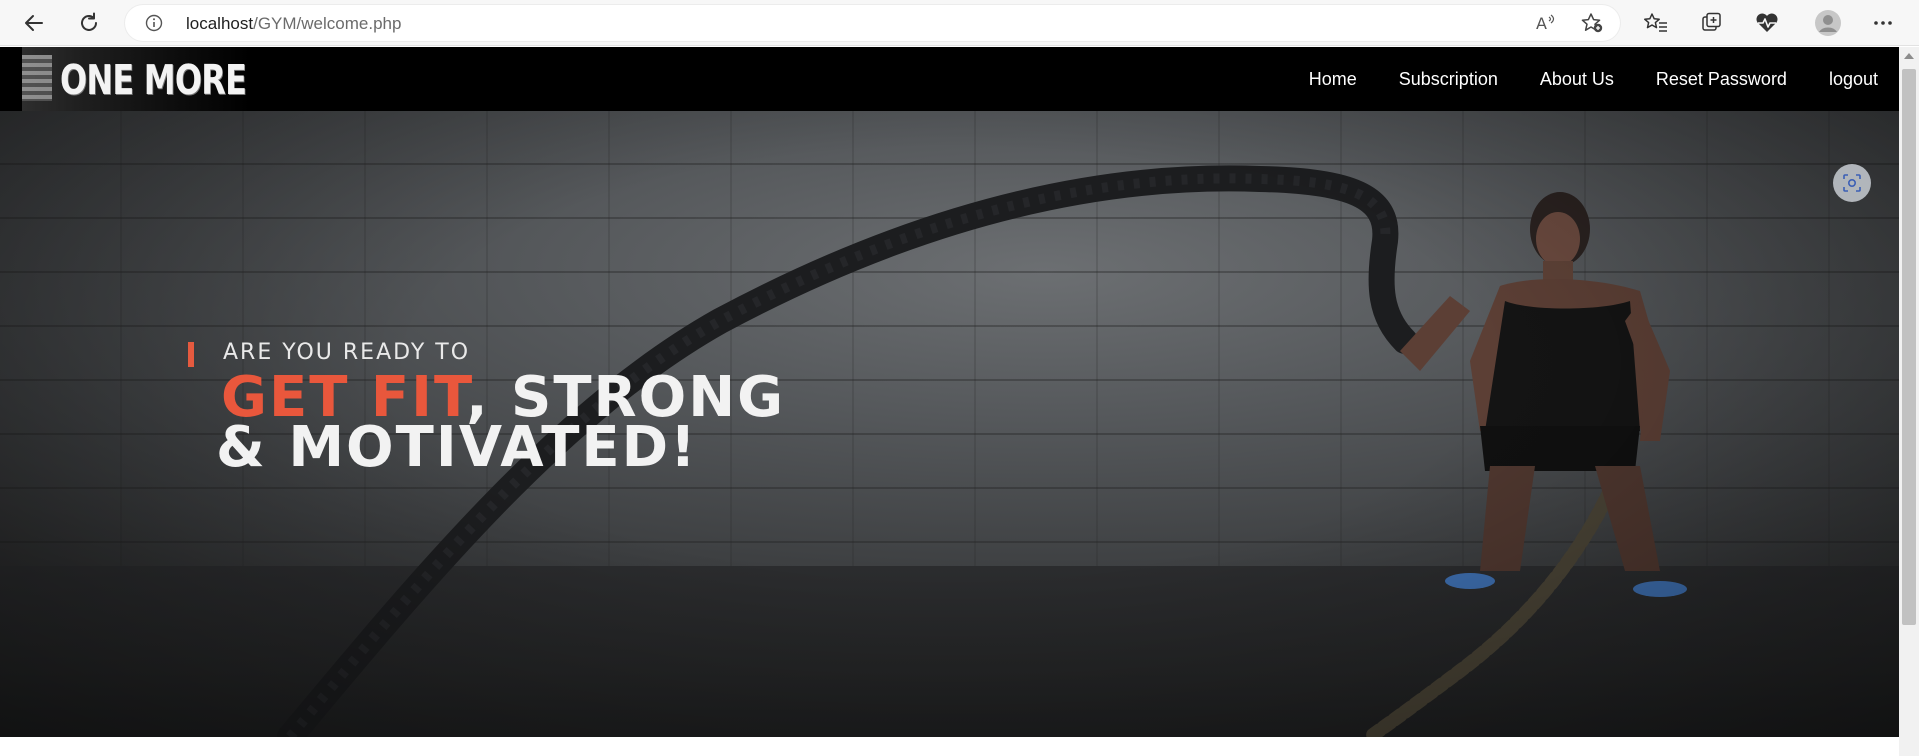 The height and width of the screenshot is (756, 1919). I want to click on read-aloud-icon: A, so click(1545, 23).